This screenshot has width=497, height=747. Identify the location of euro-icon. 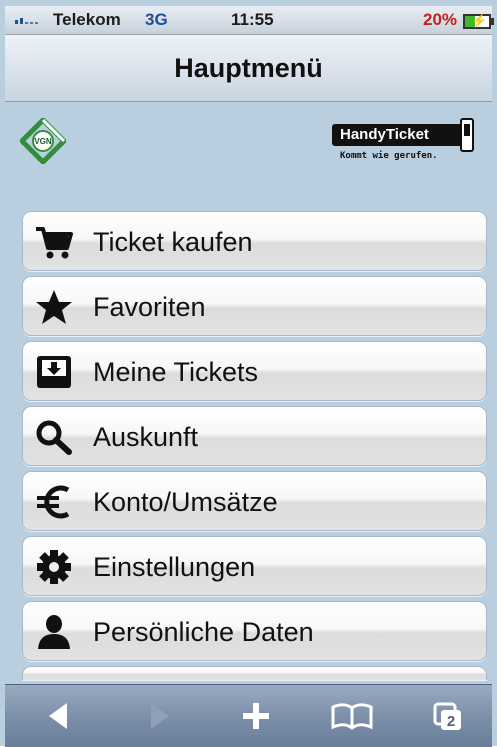
(54, 502).